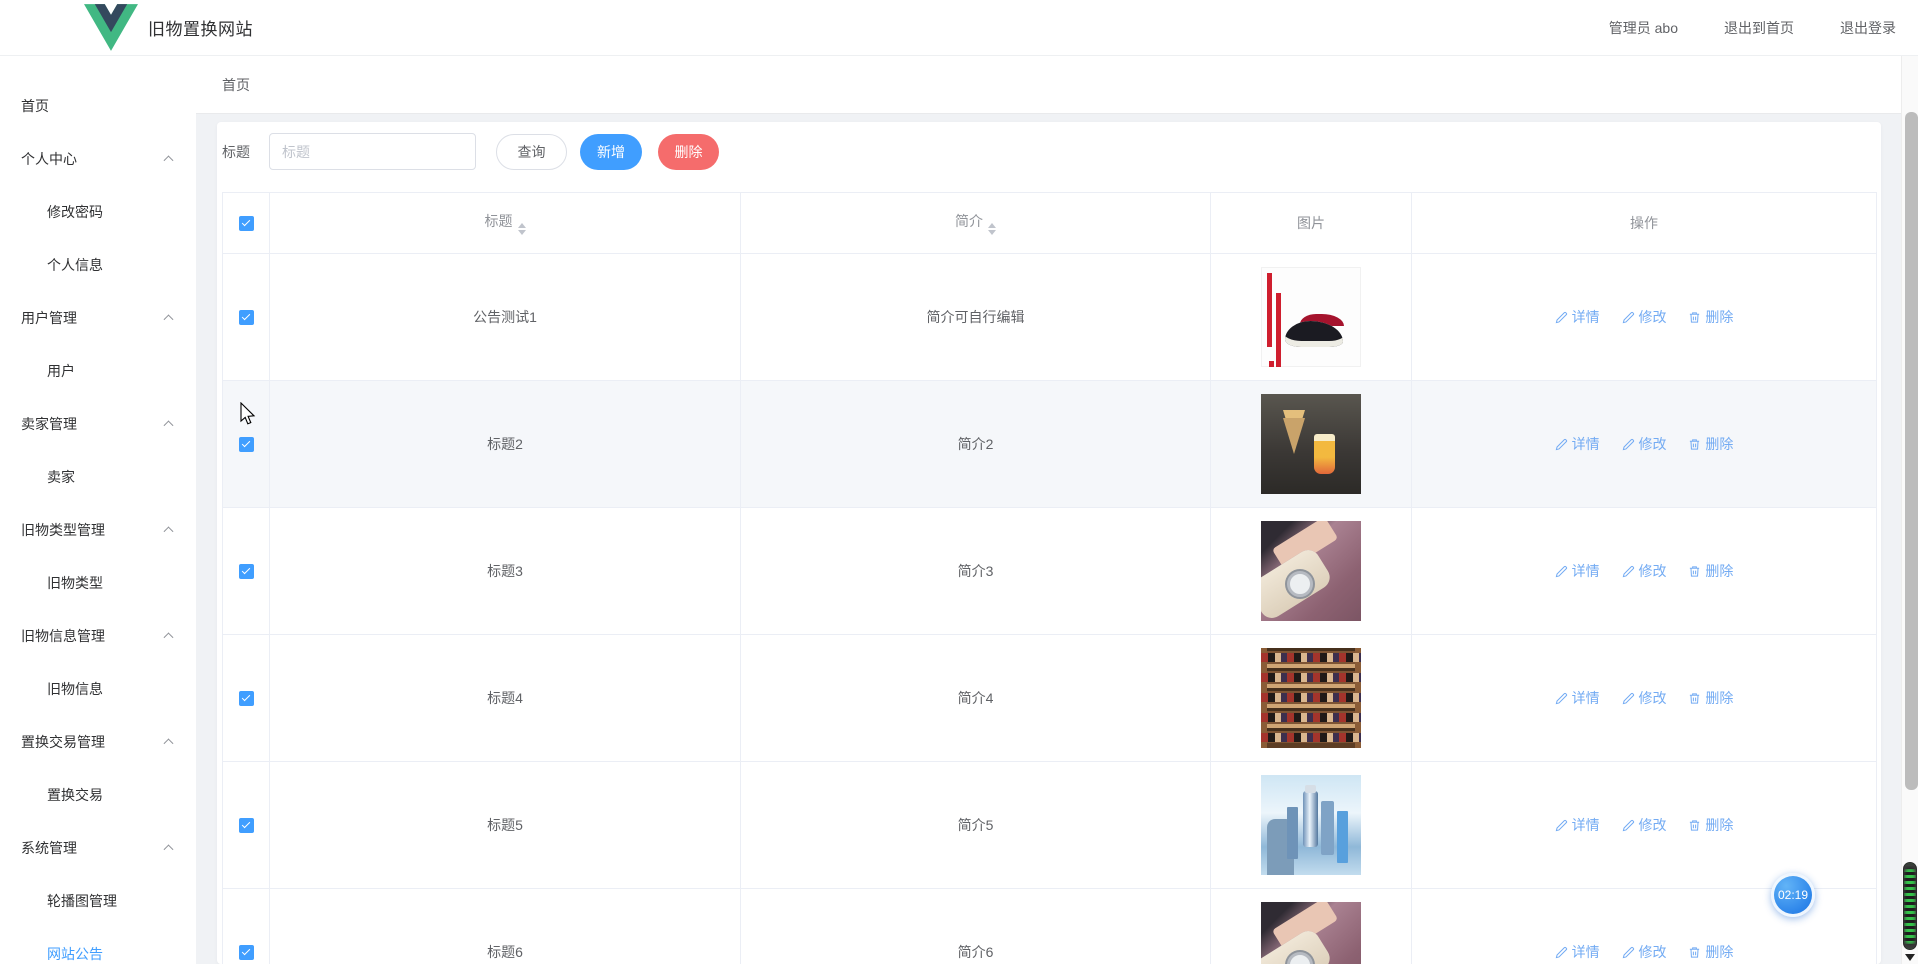  I want to click on logout-link: 退出登录, so click(1868, 28).